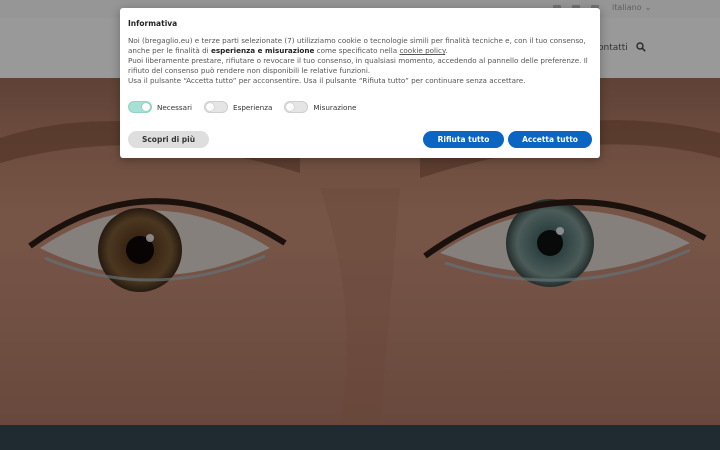 The width and height of the screenshot is (720, 450). What do you see at coordinates (253, 107) in the screenshot?
I see `toggle-label-esperienza: Esperienza` at bounding box center [253, 107].